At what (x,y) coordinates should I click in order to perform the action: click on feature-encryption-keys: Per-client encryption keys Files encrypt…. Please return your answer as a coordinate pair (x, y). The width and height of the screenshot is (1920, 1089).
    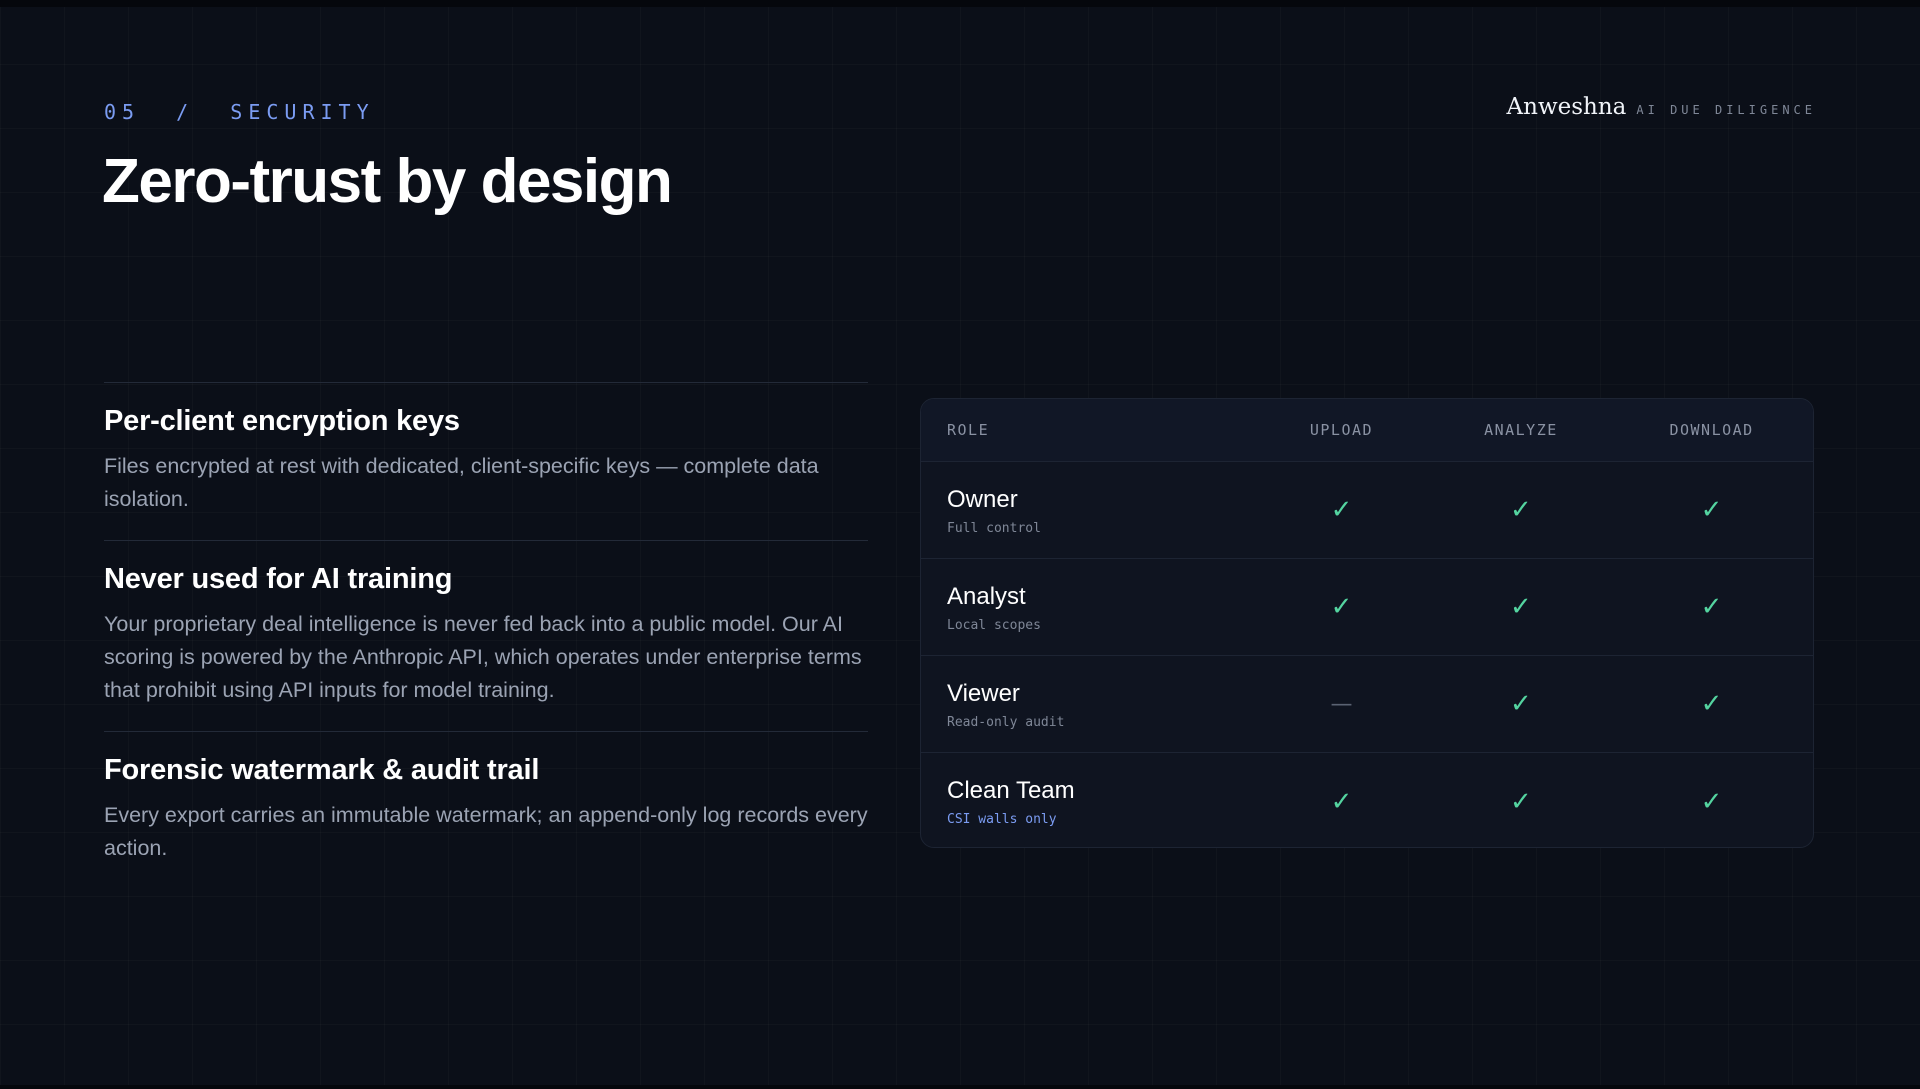
    Looking at the image, I should click on (486, 461).